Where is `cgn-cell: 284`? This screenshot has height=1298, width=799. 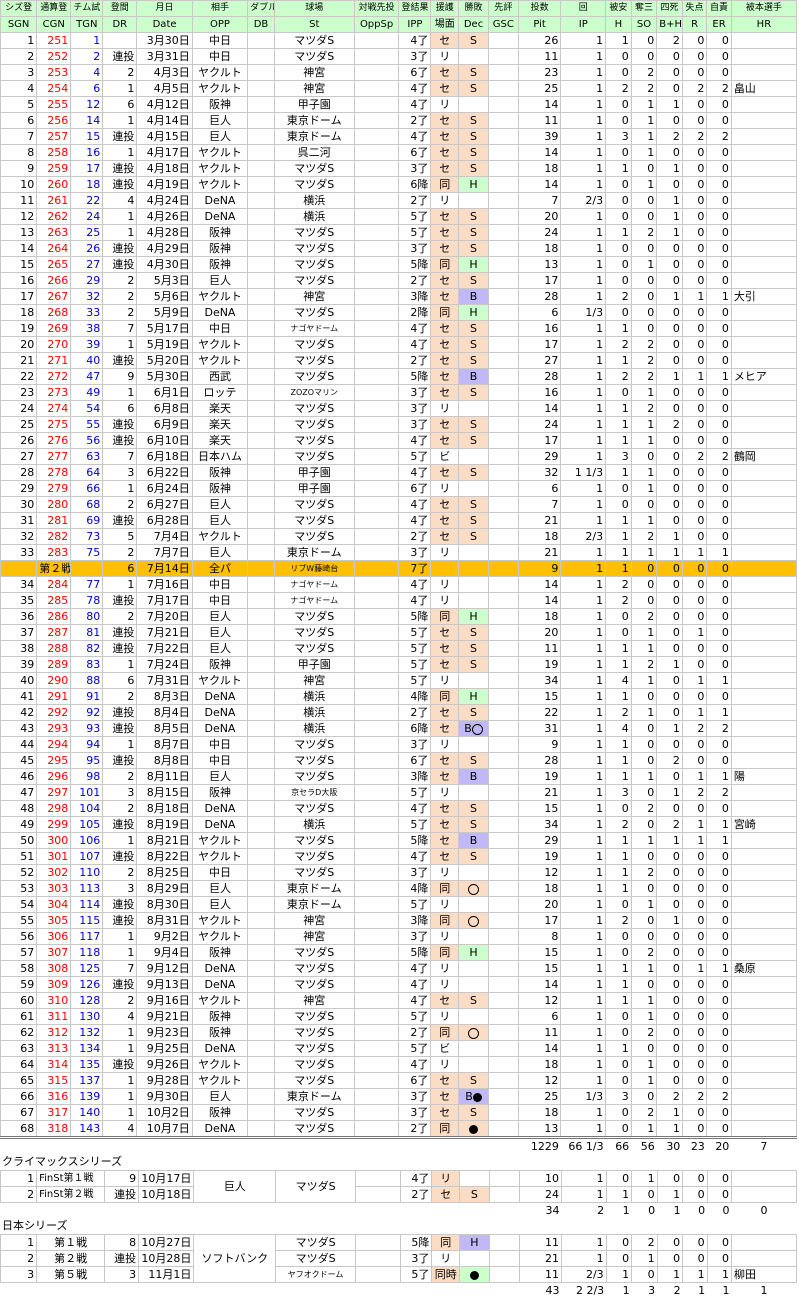
cgn-cell: 284 is located at coordinates (54, 585).